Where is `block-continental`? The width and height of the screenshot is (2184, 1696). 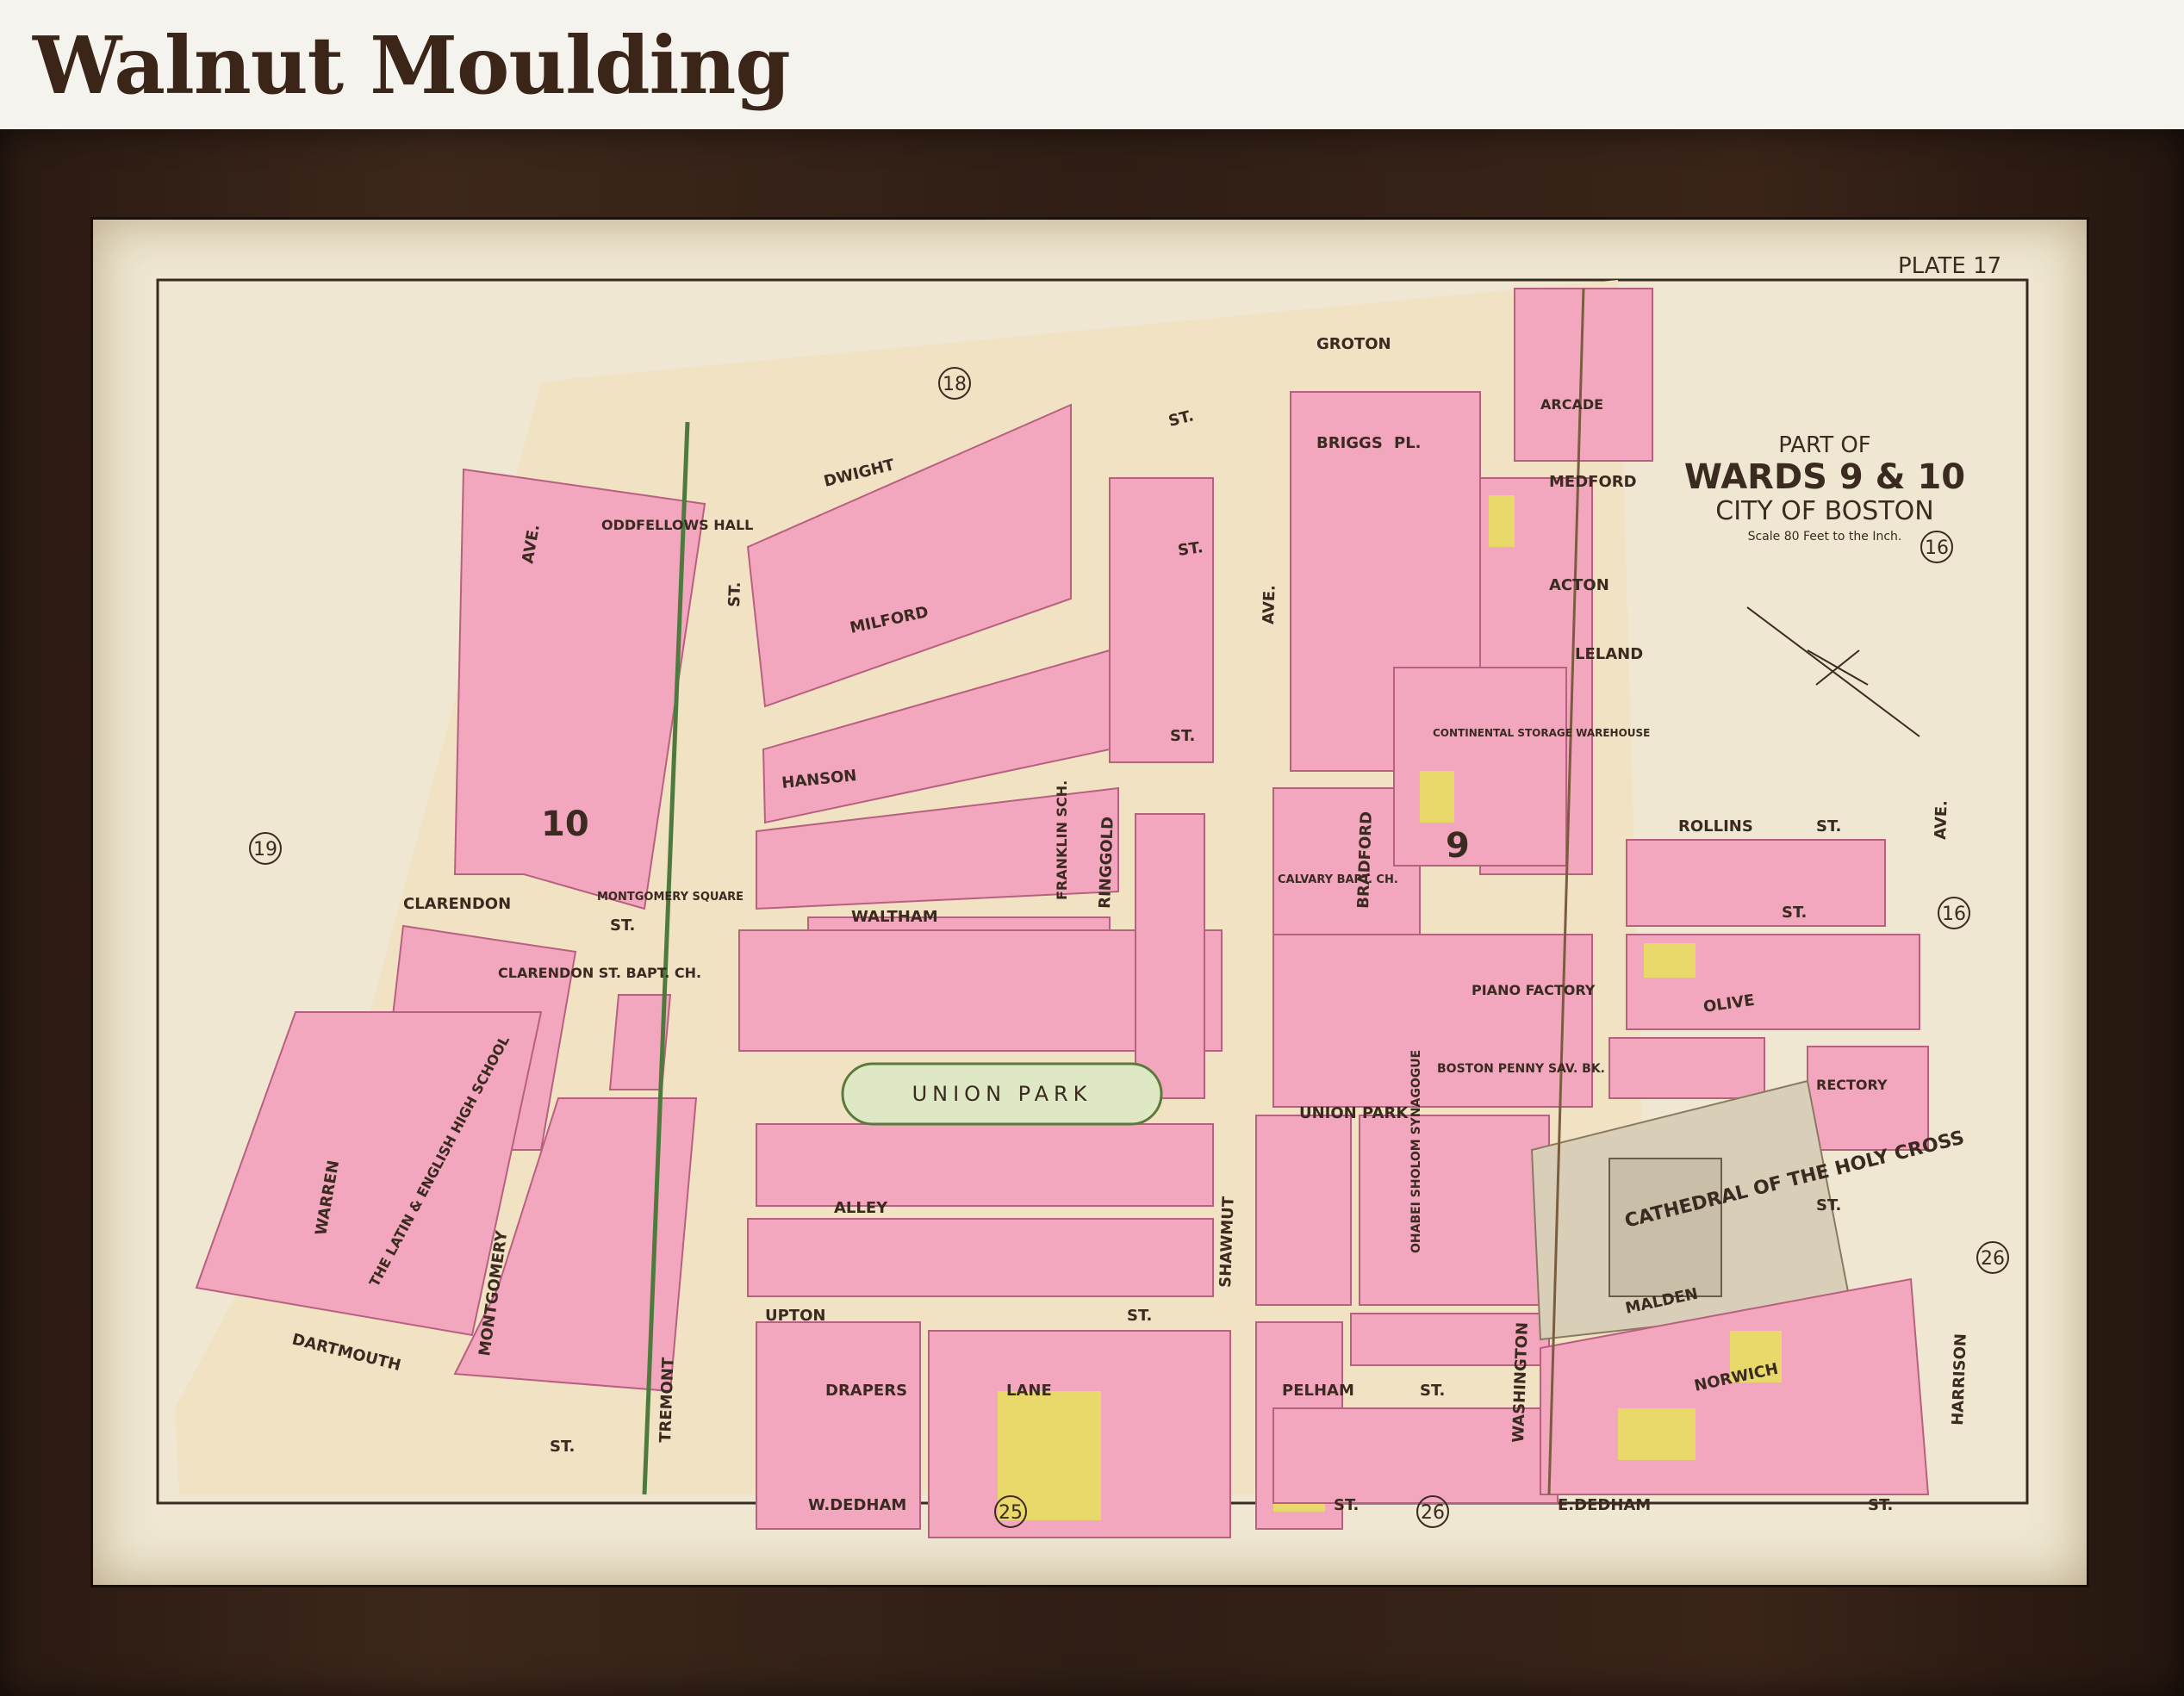 block-continental is located at coordinates (1480, 767).